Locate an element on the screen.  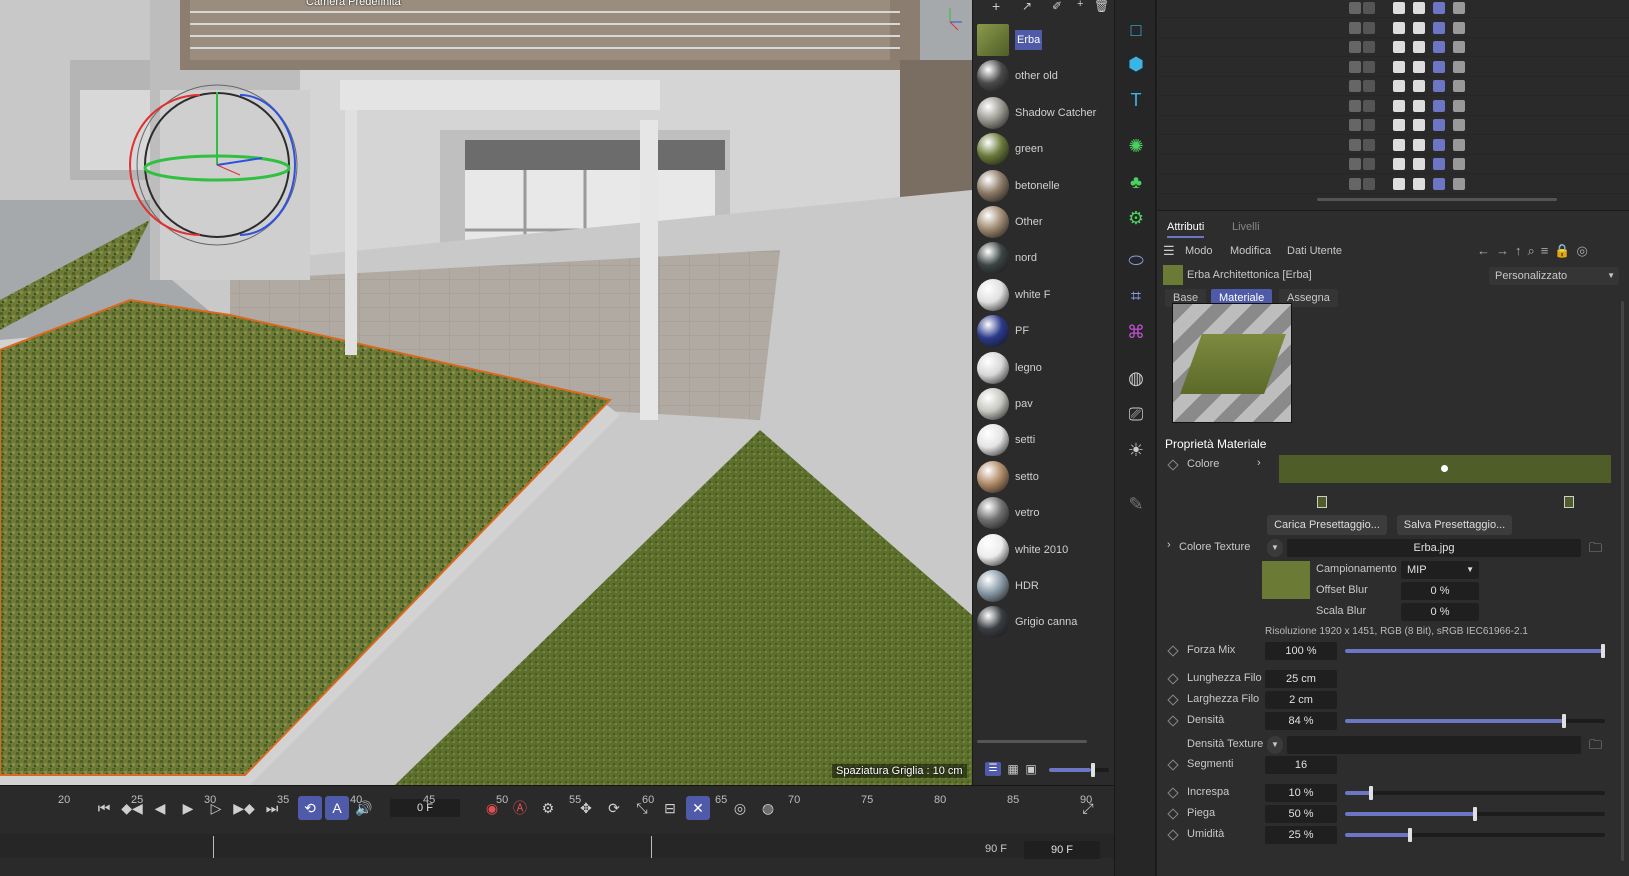
menu-dati-utente: Dati Utente is located at coordinates (1314, 251).